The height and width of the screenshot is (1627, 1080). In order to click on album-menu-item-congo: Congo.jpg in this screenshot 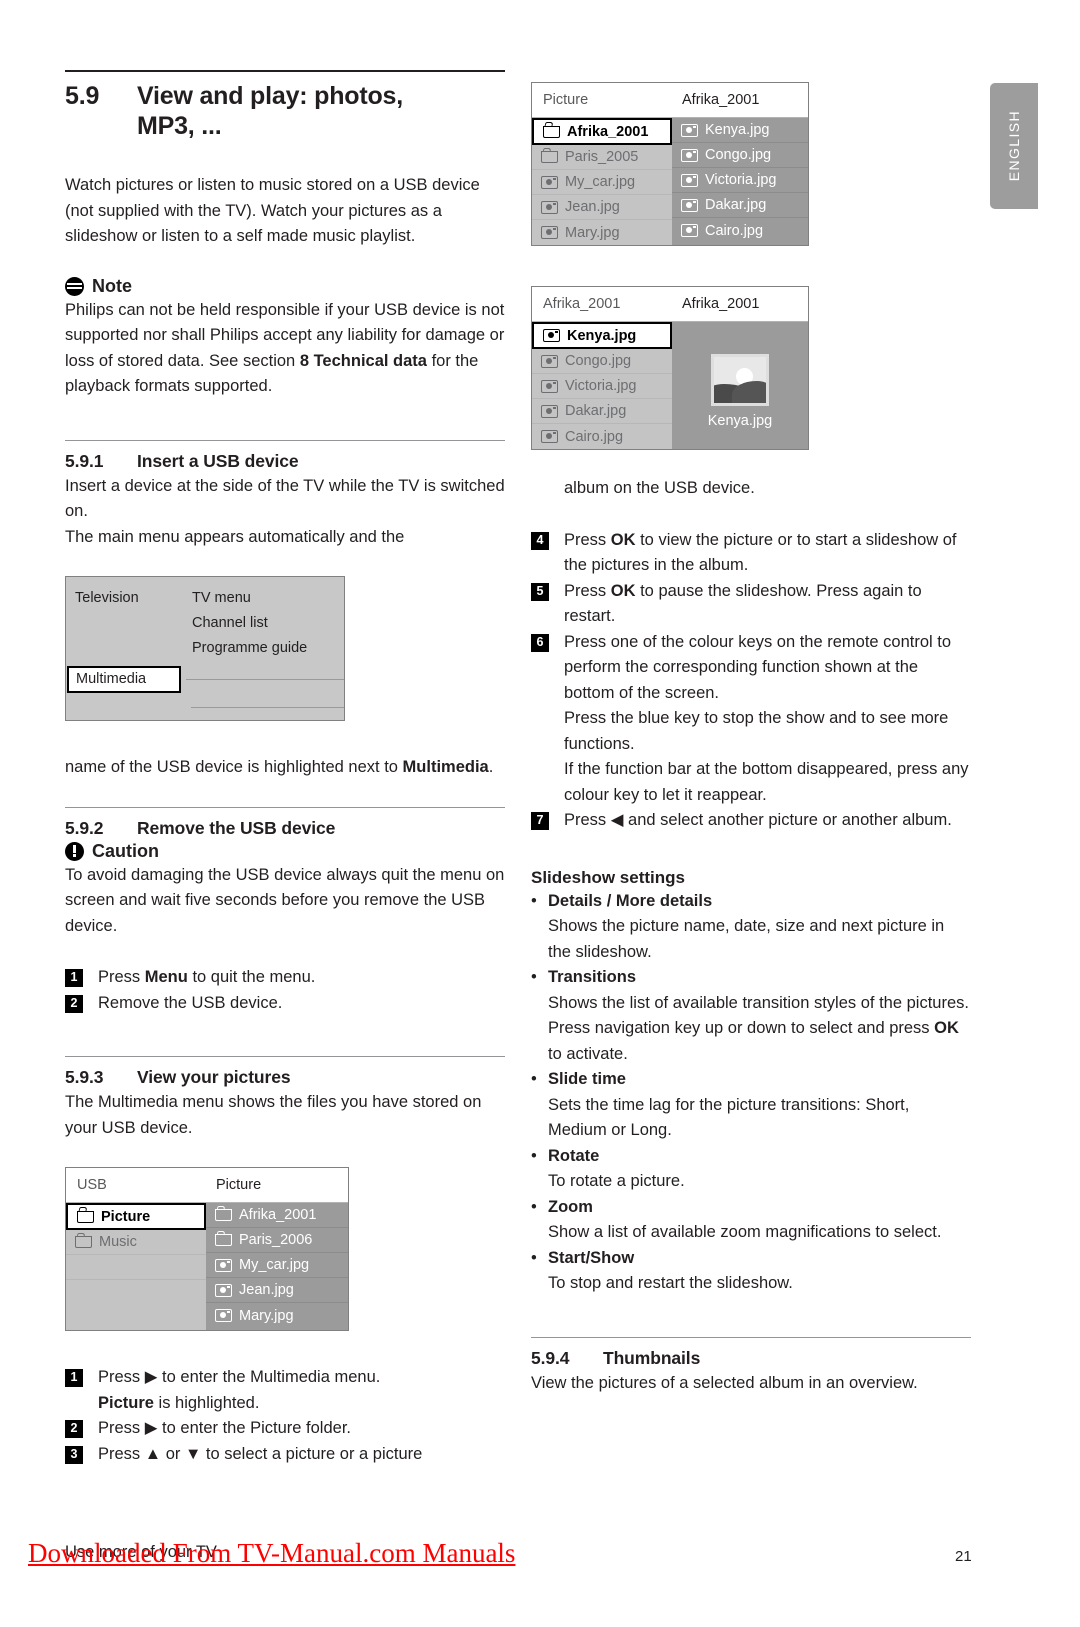, I will do `click(602, 361)`.